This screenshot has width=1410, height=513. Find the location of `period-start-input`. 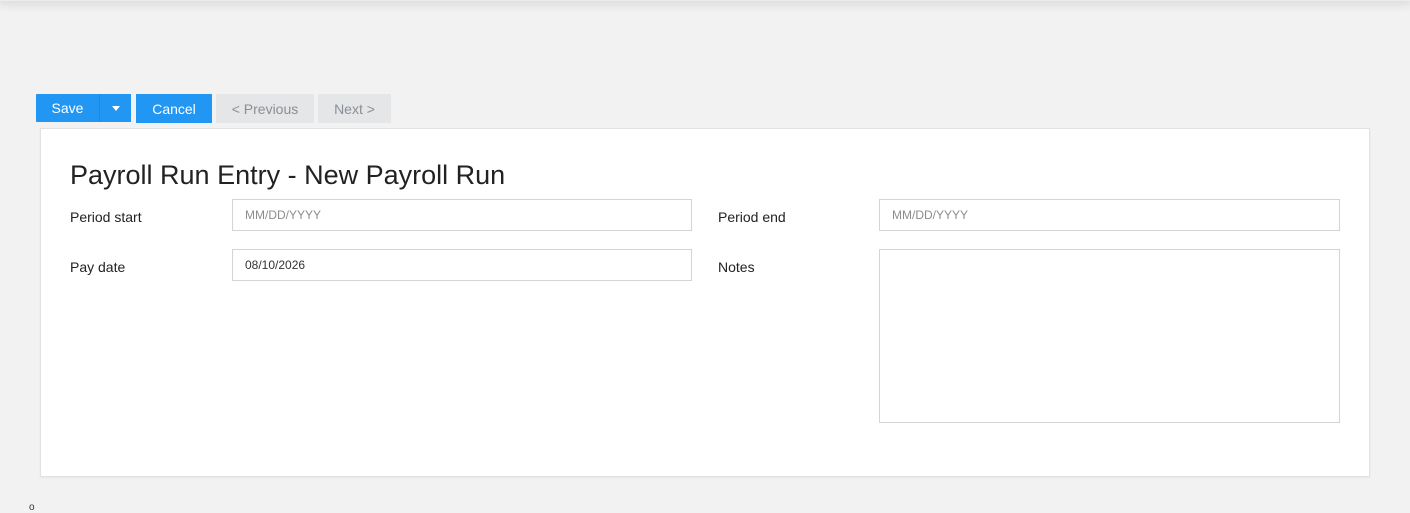

period-start-input is located at coordinates (462, 215).